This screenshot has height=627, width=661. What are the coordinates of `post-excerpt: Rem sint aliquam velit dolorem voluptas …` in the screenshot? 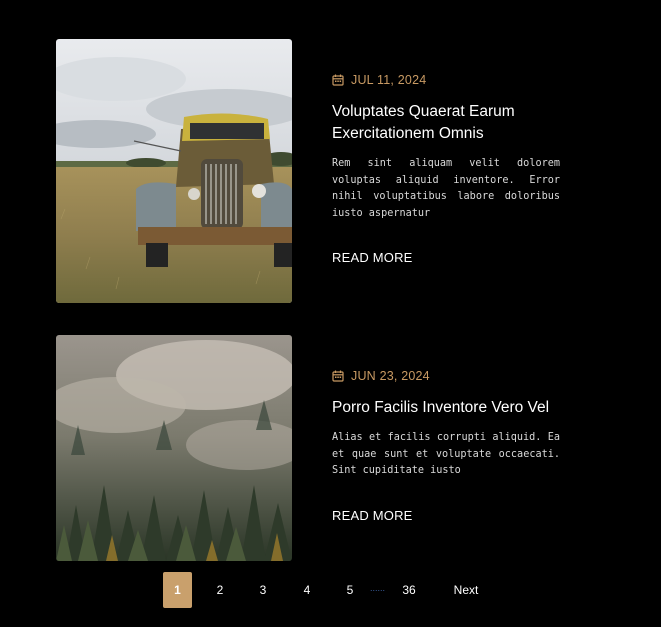 It's located at (446, 188).